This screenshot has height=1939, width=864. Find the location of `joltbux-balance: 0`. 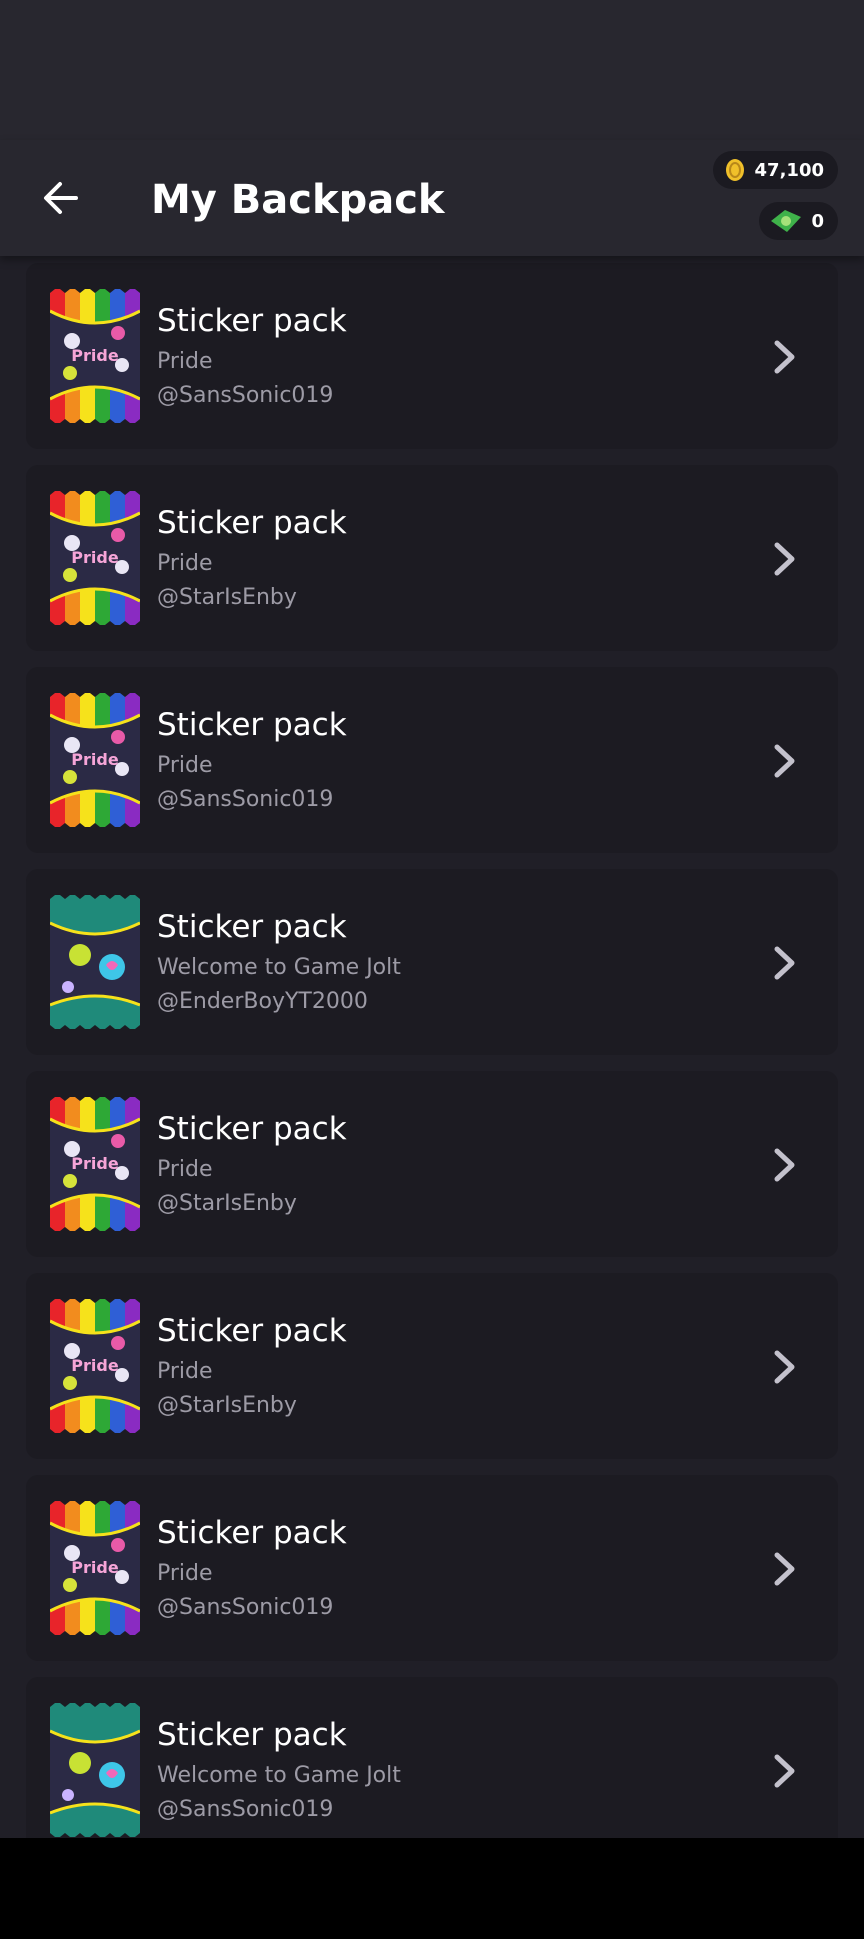

joltbux-balance: 0 is located at coordinates (798, 221).